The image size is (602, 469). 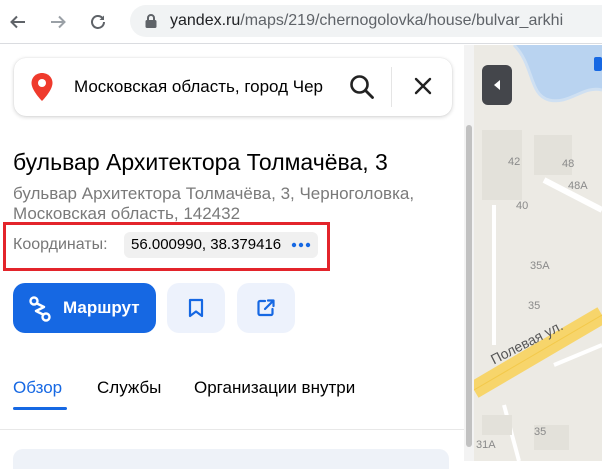 I want to click on route-button: Маршрут, so click(x=84, y=308).